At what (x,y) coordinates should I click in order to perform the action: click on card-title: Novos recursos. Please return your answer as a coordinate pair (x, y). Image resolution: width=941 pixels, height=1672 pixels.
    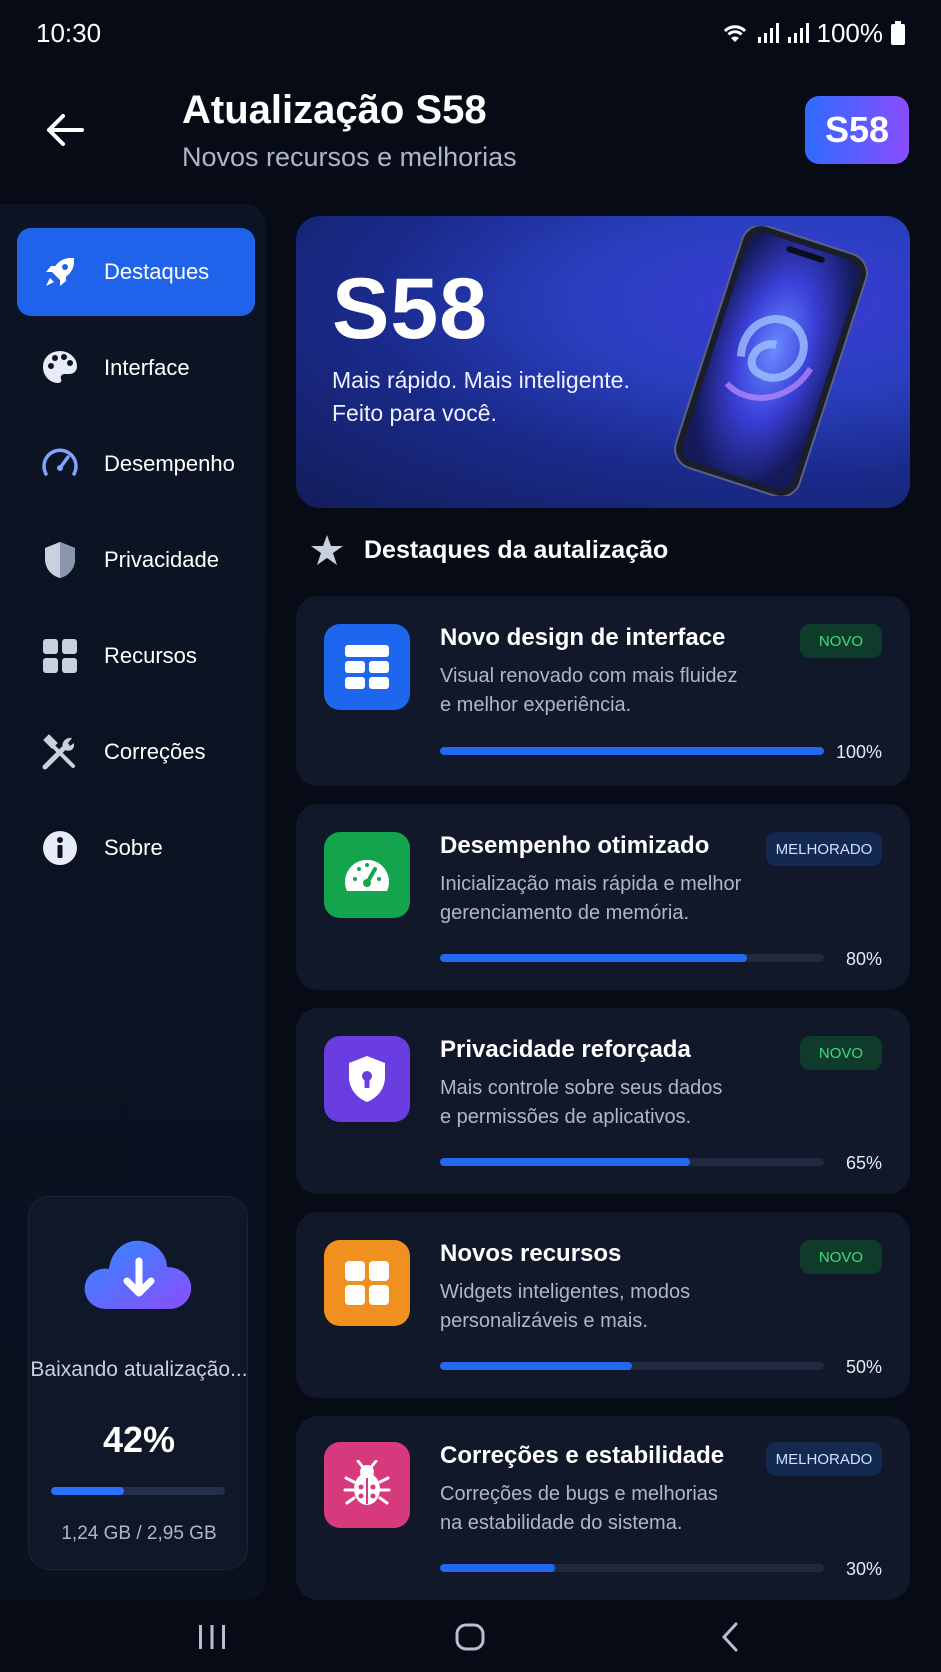
    Looking at the image, I should click on (531, 1253).